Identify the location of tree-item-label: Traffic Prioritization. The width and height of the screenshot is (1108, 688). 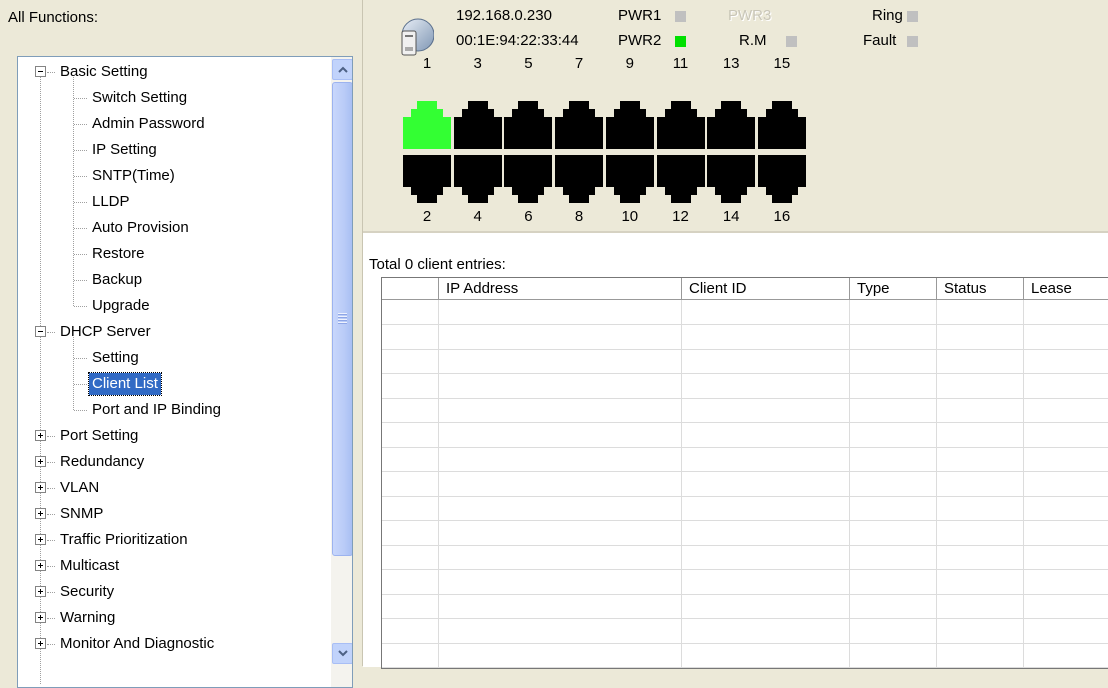
(124, 539).